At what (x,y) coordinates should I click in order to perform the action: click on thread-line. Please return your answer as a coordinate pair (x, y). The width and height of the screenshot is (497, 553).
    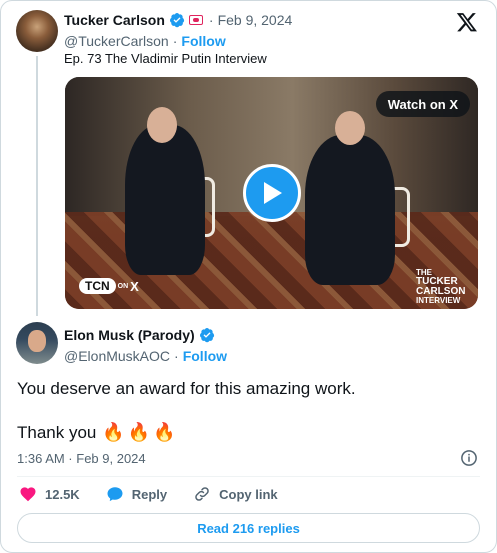
    Looking at the image, I should click on (37, 186).